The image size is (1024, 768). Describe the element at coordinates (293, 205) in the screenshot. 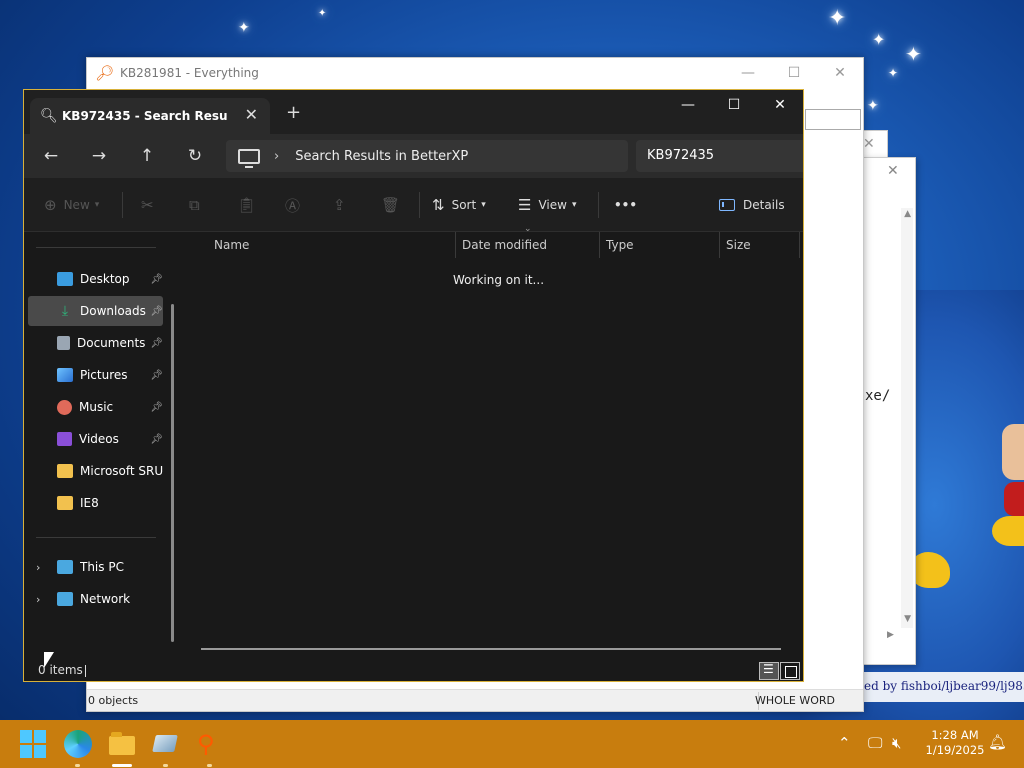

I see `rename-icon: Ⓐ` at that location.